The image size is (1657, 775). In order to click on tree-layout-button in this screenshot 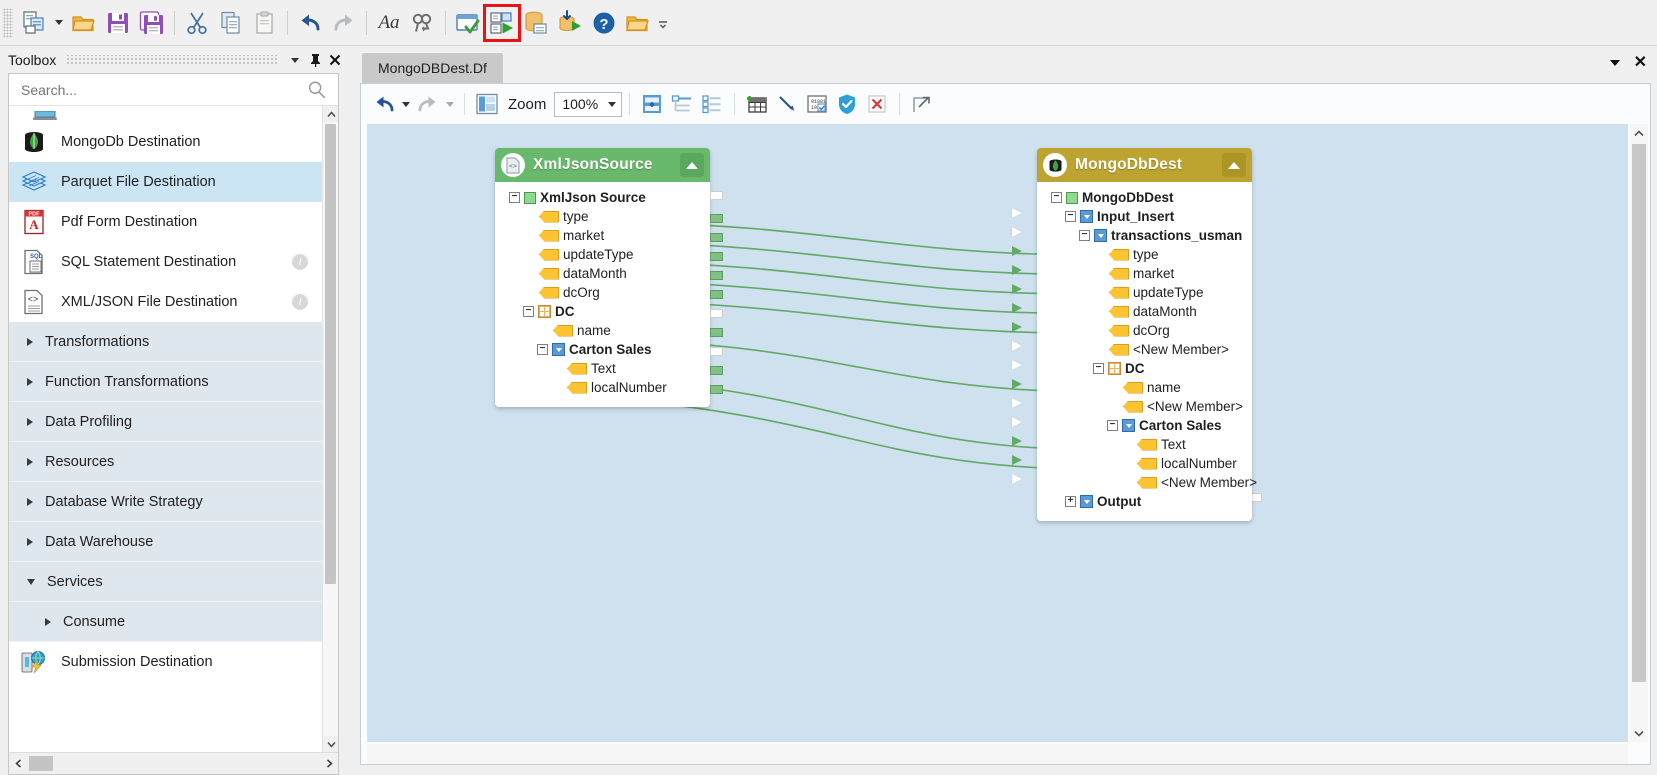, I will do `click(682, 104)`.